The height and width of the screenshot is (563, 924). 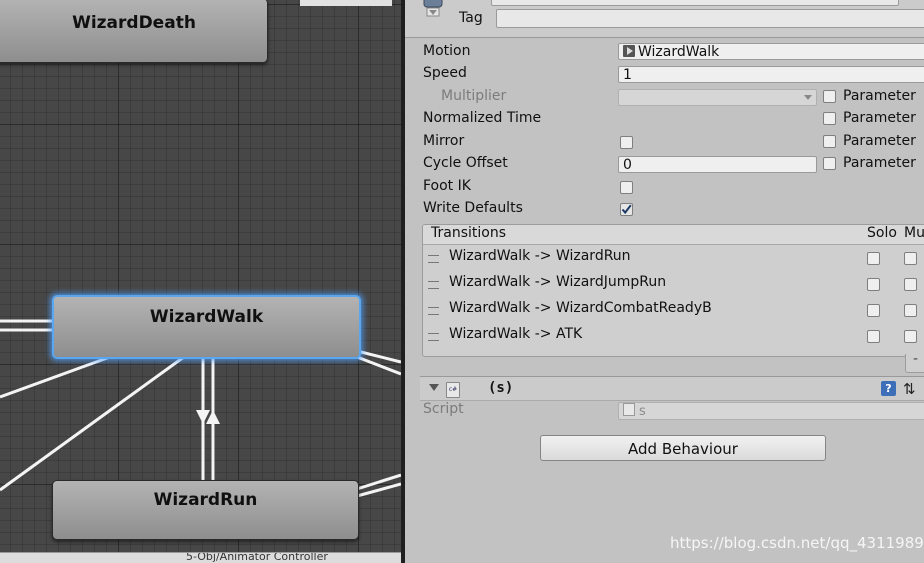 I want to click on foldout-arrow-icon, so click(x=434, y=387).